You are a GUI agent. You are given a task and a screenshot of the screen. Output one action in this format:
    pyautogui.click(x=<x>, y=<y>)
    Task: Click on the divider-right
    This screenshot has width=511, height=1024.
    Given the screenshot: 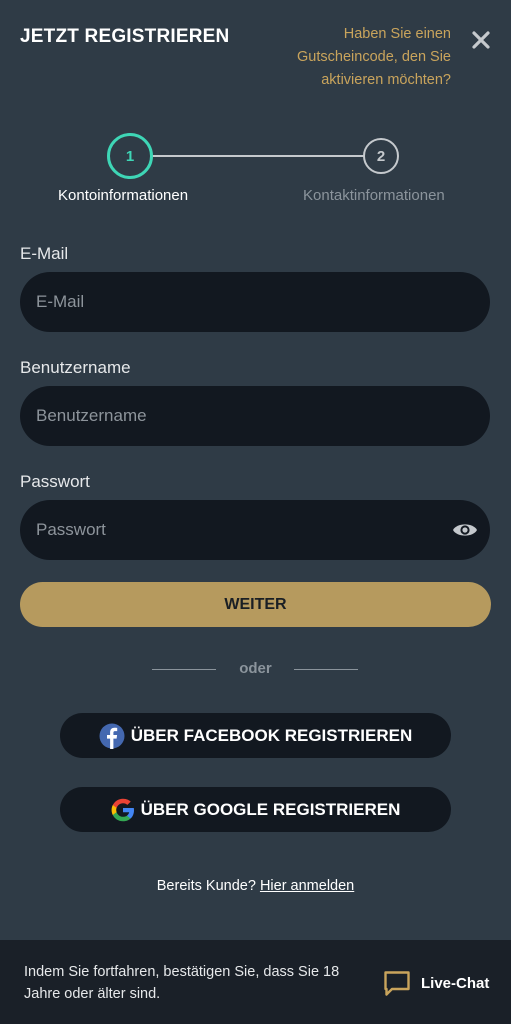 What is the action you would take?
    pyautogui.click(x=326, y=669)
    